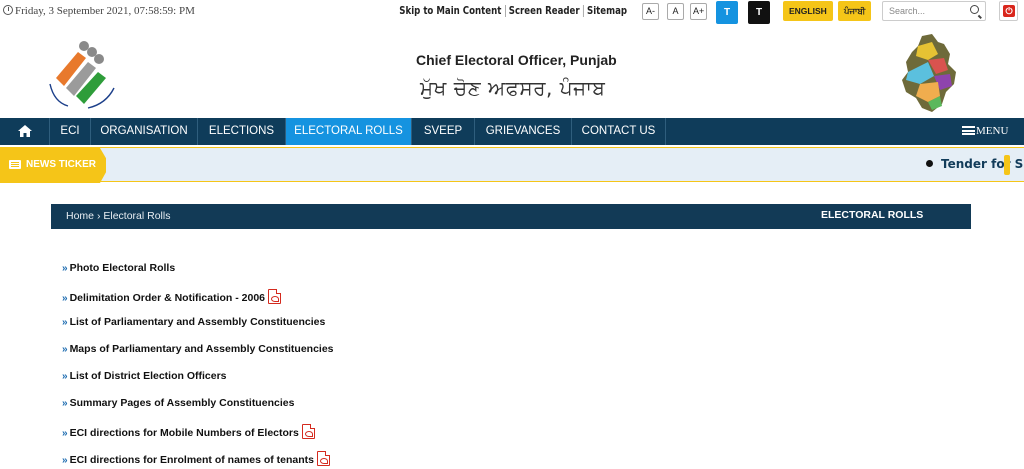 This screenshot has width=1024, height=469. Describe the element at coordinates (929, 73) in the screenshot. I see `punjab-map-image` at that location.